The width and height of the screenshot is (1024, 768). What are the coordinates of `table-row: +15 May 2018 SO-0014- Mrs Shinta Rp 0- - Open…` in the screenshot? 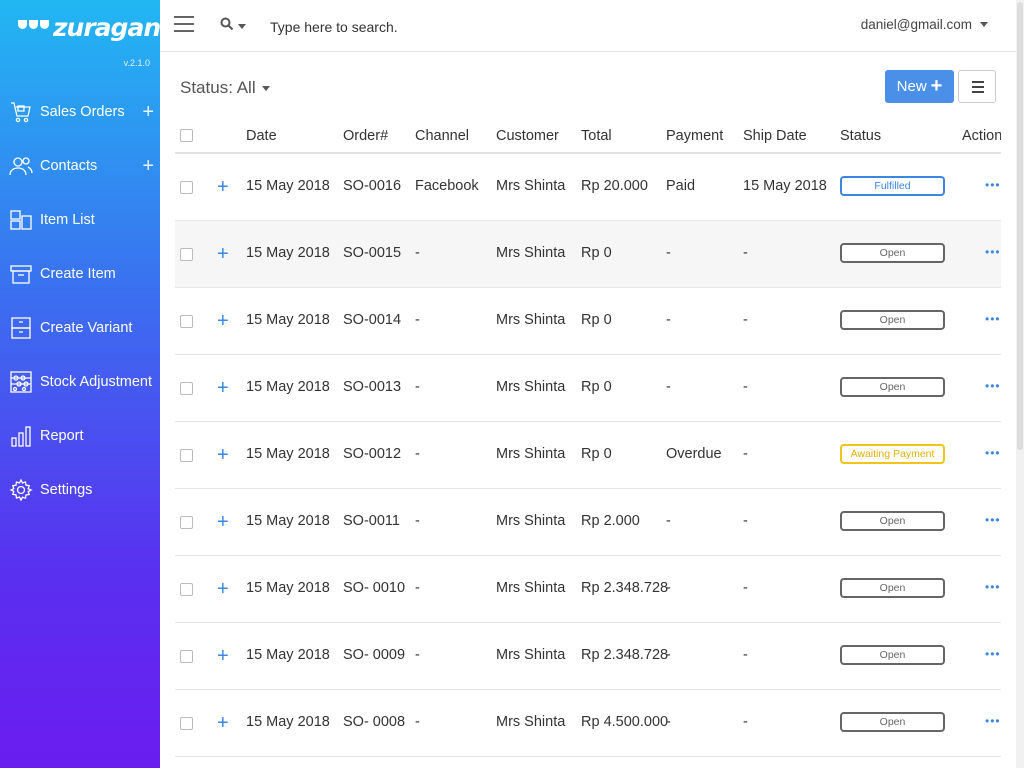 It's located at (588, 321).